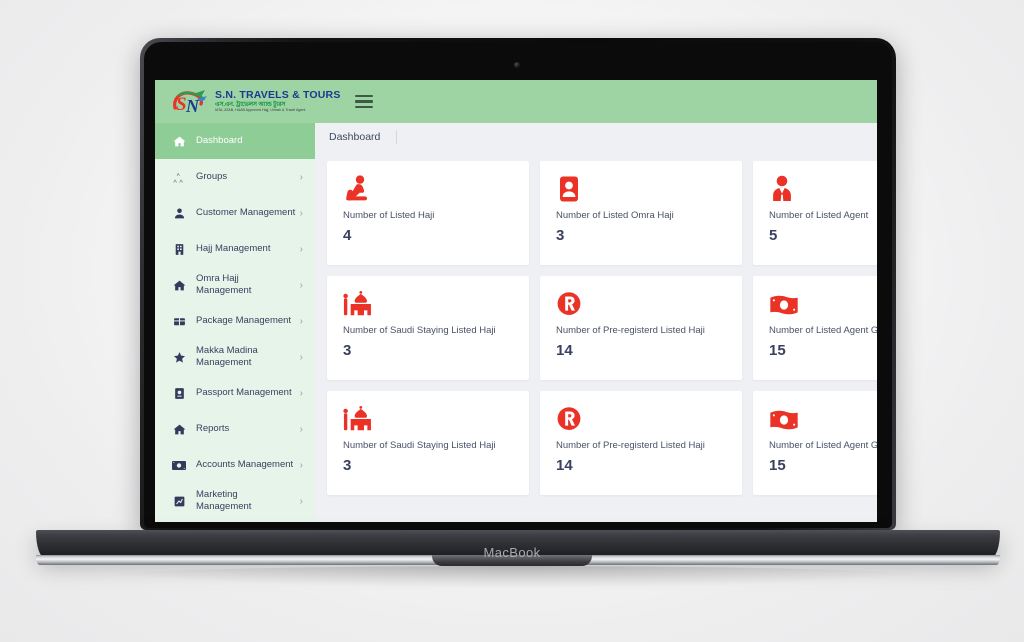 The image size is (1024, 642). What do you see at coordinates (190, 102) in the screenshot?
I see `sn-logo-icon: S N` at bounding box center [190, 102].